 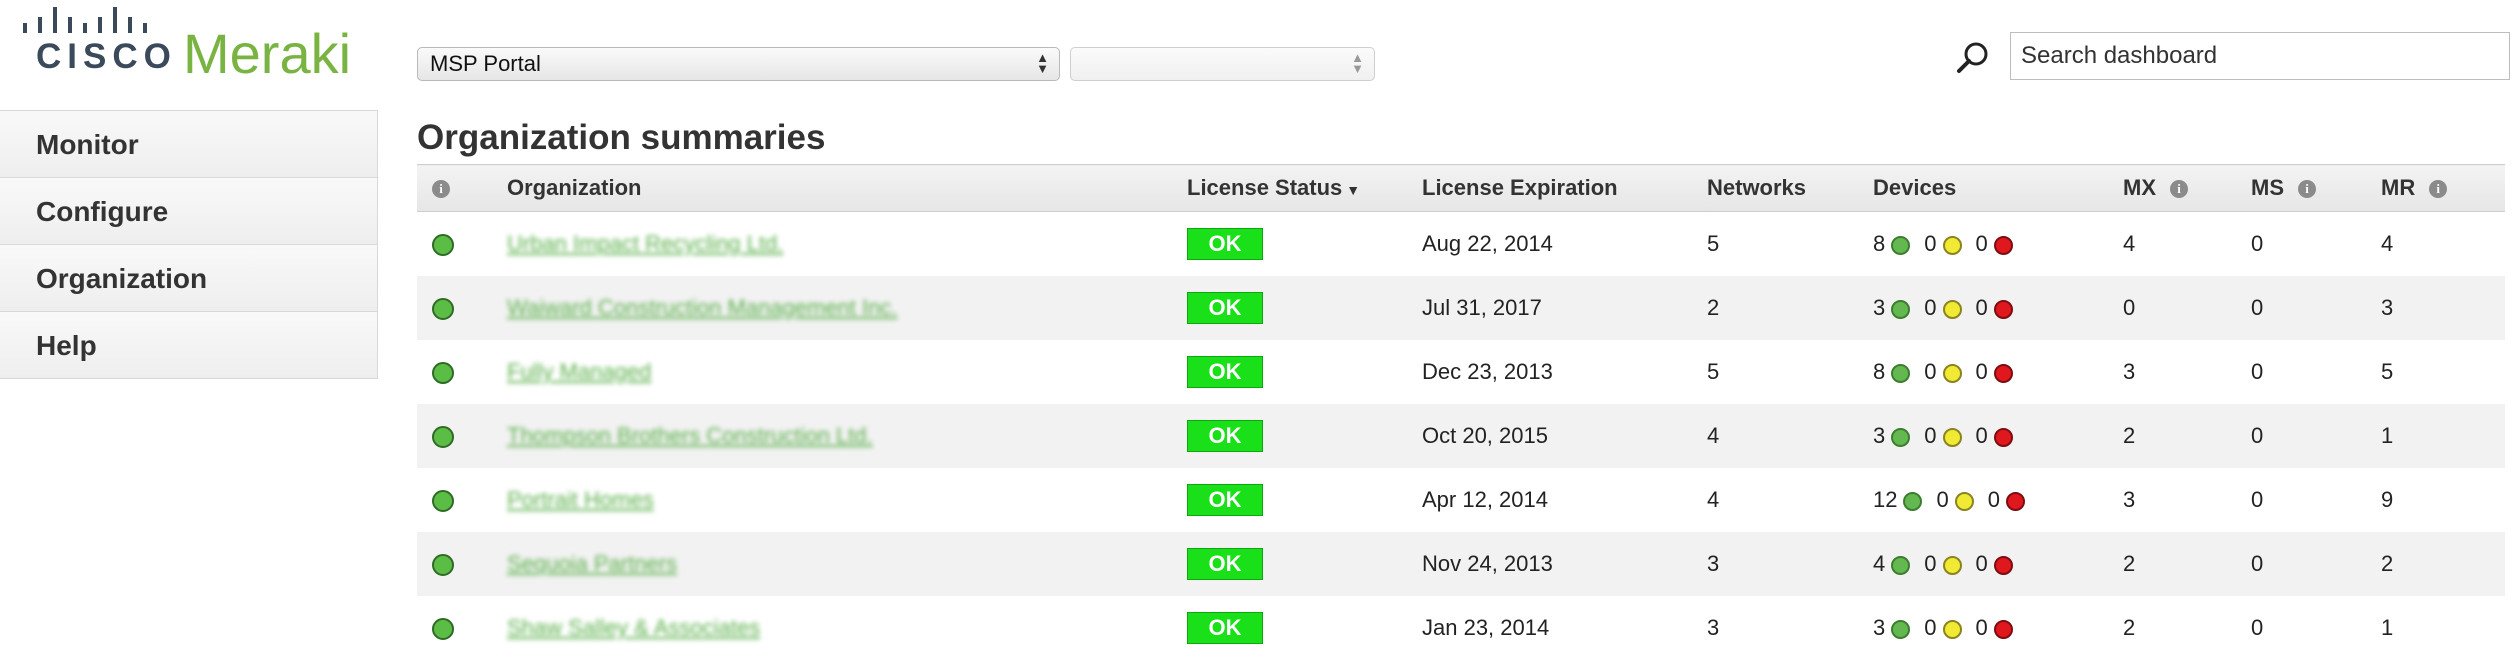 I want to click on organization-link: Urban Impact Recycling Ltd., so click(x=645, y=243).